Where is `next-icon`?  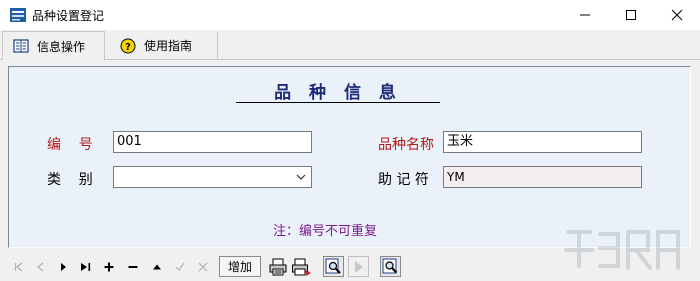
next-icon is located at coordinates (63, 267).